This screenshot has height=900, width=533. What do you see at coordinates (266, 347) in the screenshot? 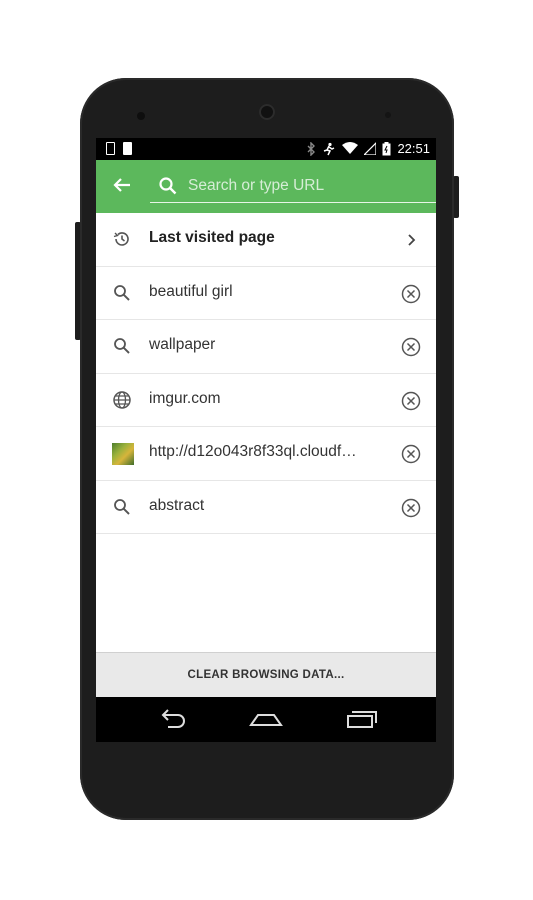
I see `list-item-search-history: wallpaper` at bounding box center [266, 347].